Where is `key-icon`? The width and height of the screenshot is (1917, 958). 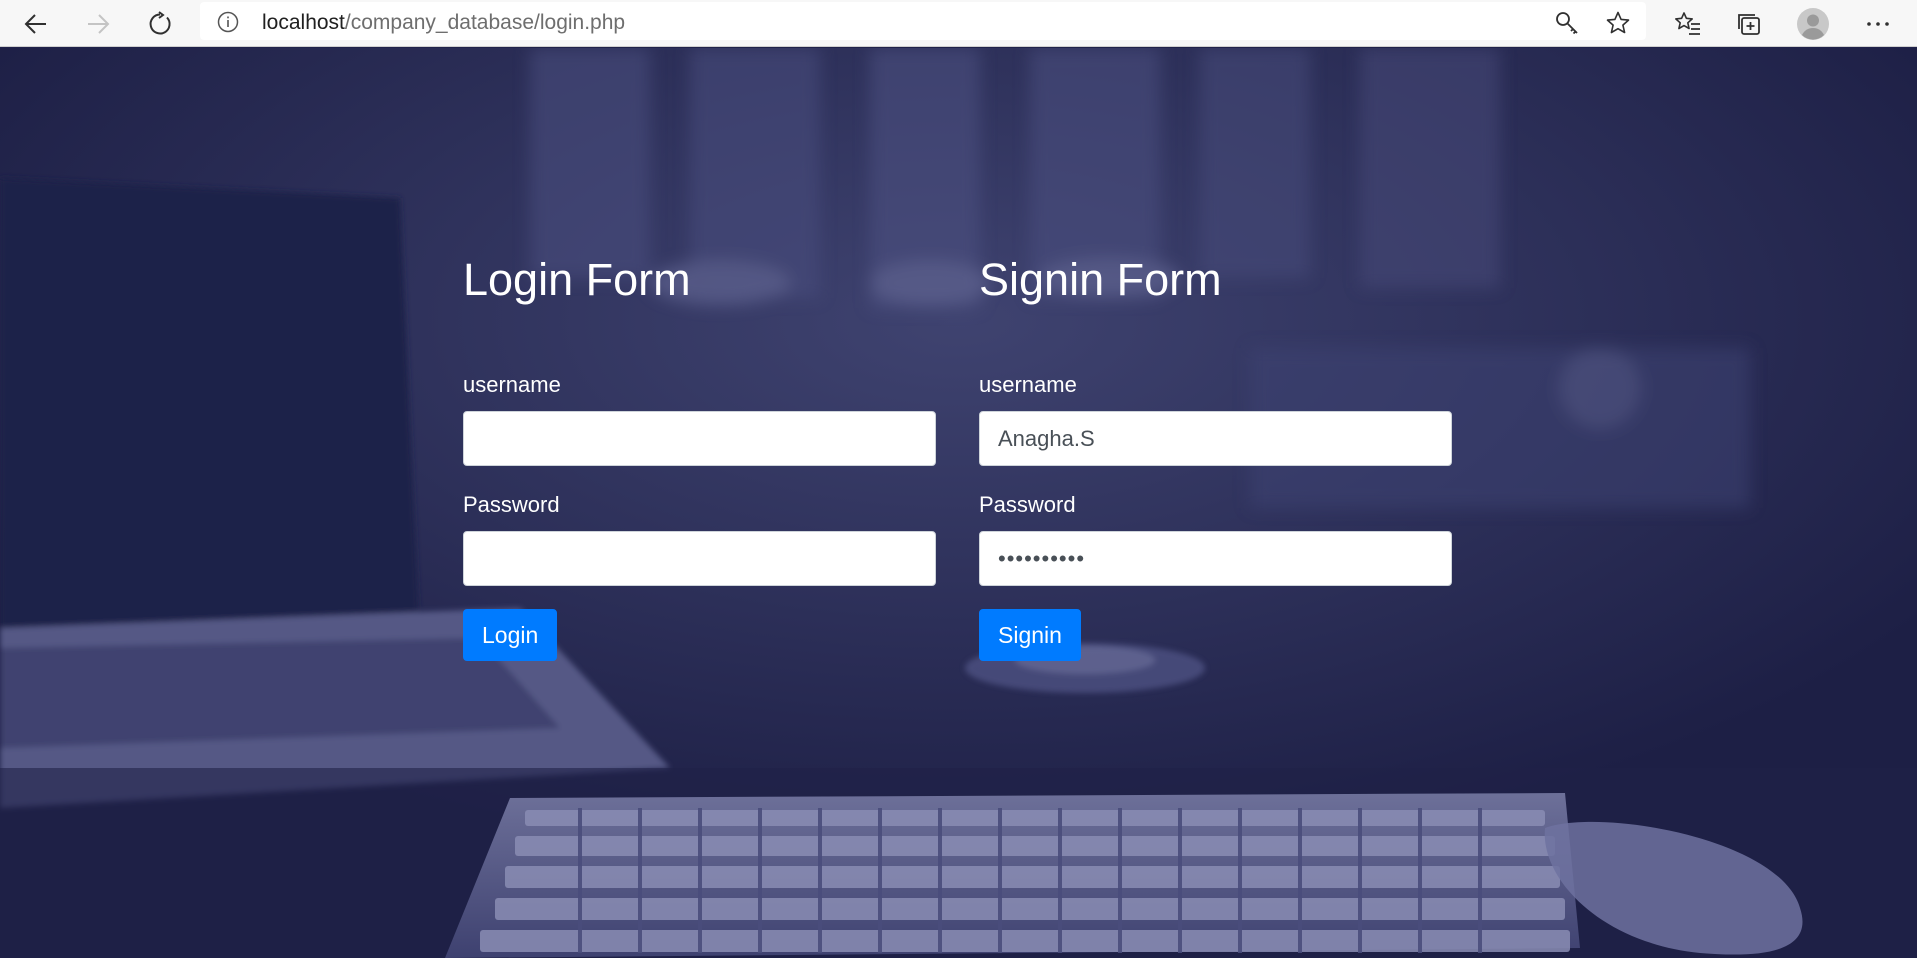 key-icon is located at coordinates (1567, 23).